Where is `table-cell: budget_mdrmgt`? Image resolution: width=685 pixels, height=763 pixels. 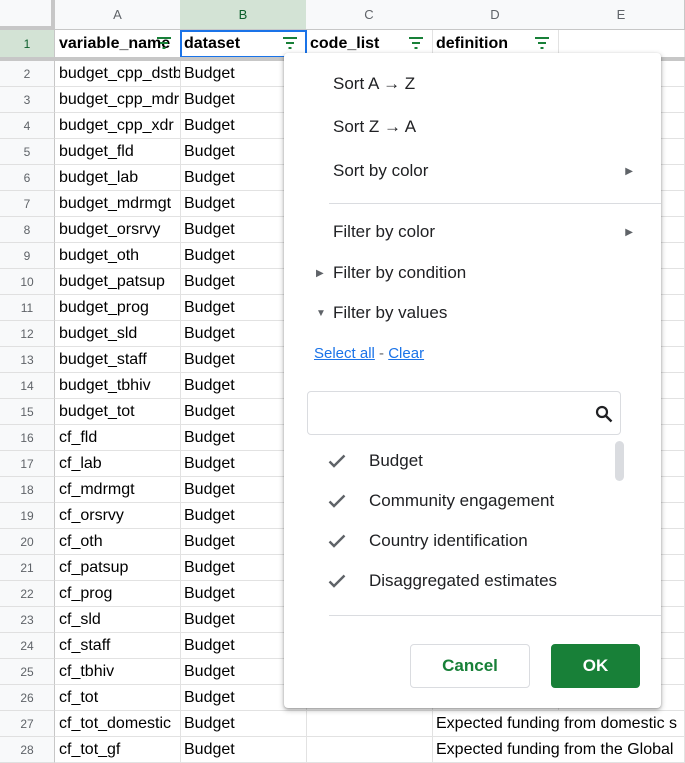
table-cell: budget_mdrmgt is located at coordinates (118, 204).